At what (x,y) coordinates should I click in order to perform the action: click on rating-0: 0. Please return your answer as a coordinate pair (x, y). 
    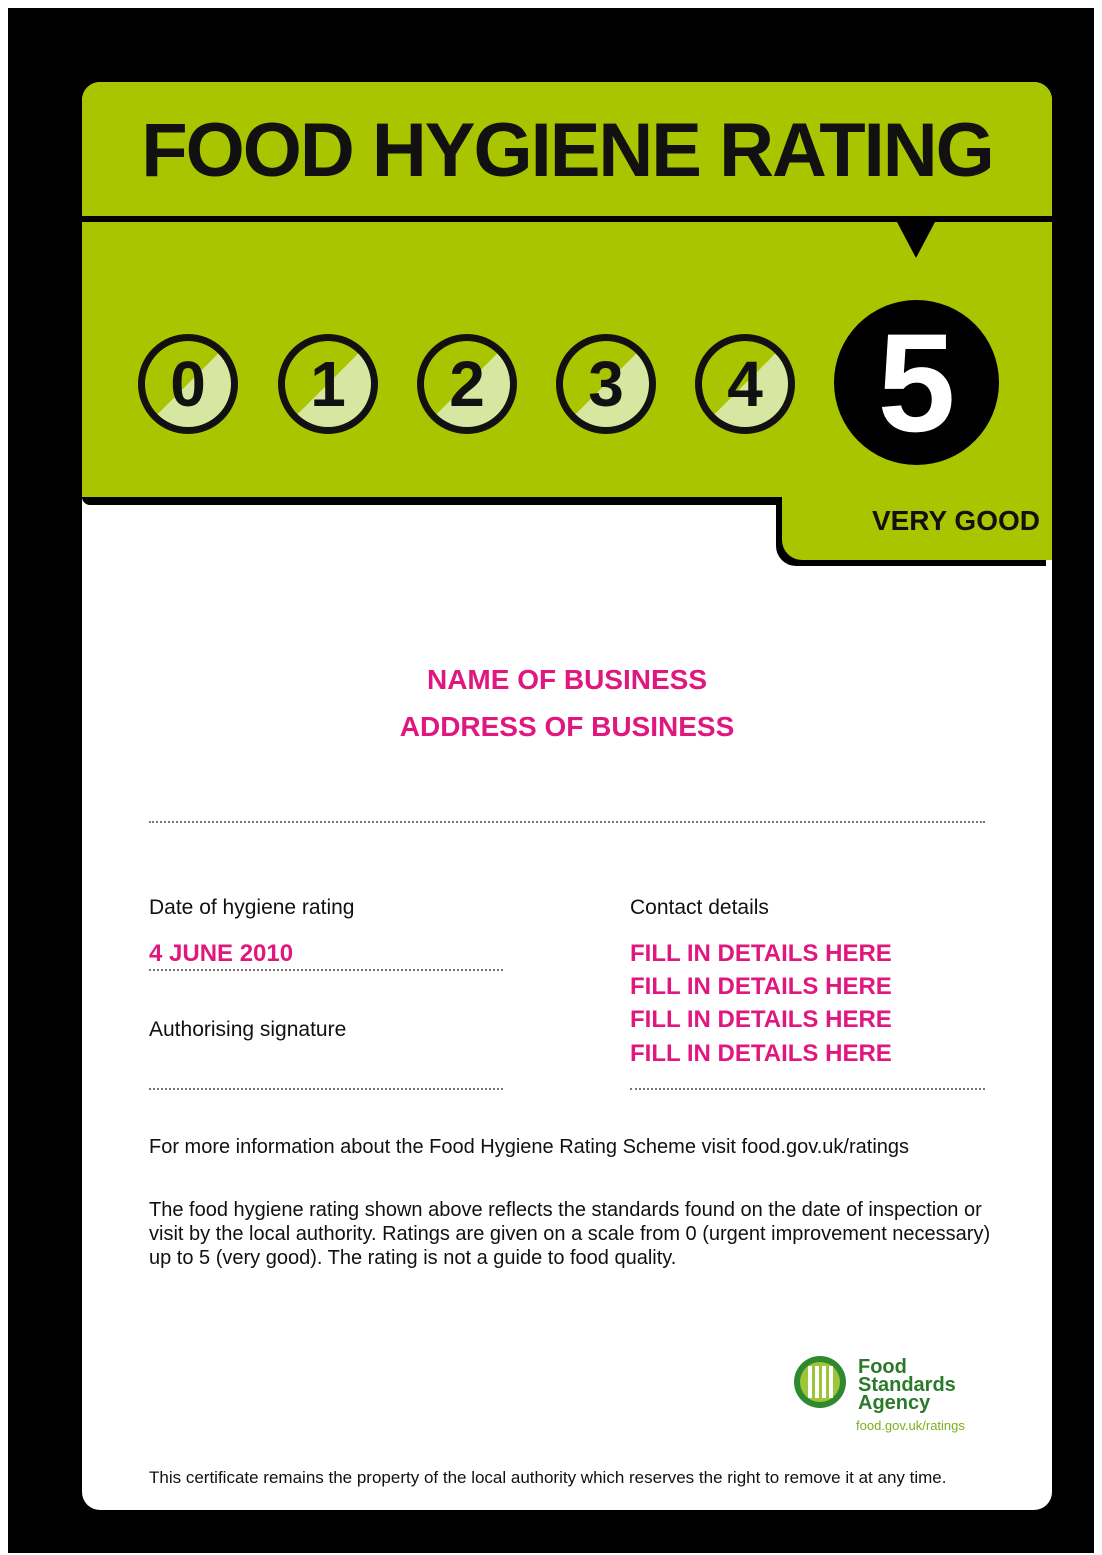
    Looking at the image, I should click on (188, 384).